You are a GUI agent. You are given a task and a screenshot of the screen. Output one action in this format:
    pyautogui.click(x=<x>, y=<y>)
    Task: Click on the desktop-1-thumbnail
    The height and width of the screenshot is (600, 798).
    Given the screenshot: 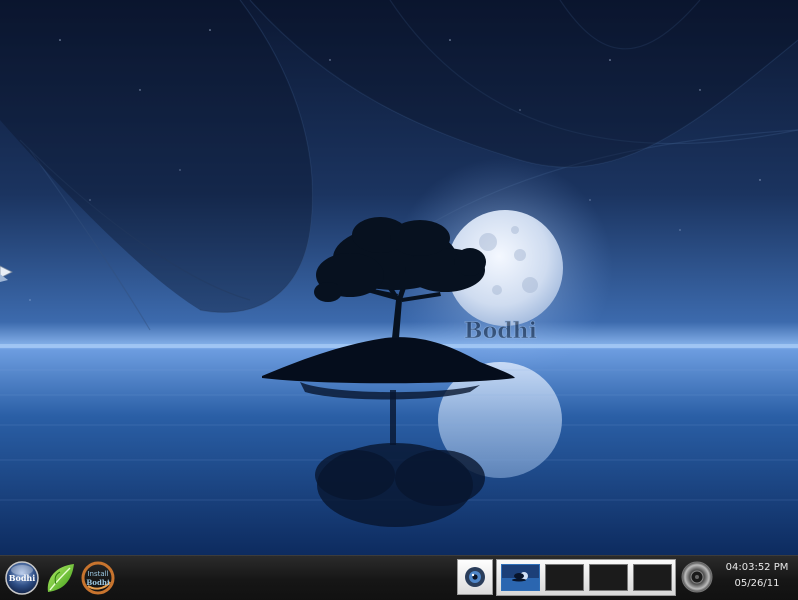 What is the action you would take?
    pyautogui.click(x=520, y=577)
    